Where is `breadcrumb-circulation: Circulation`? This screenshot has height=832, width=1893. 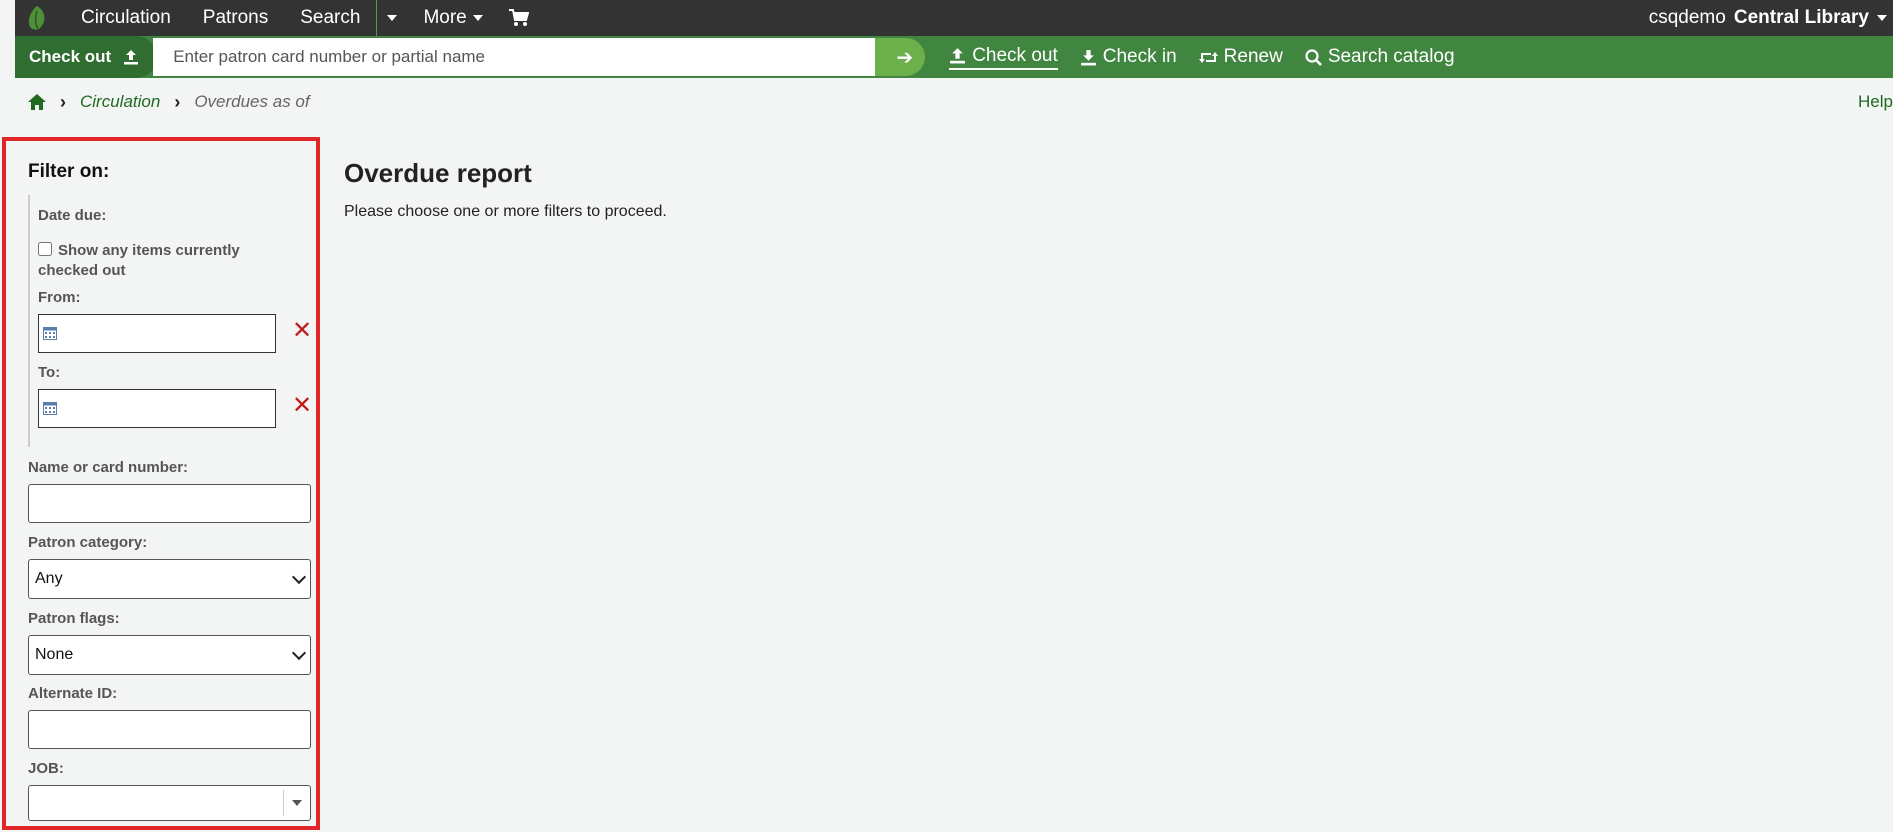
breadcrumb-circulation: Circulation is located at coordinates (120, 102).